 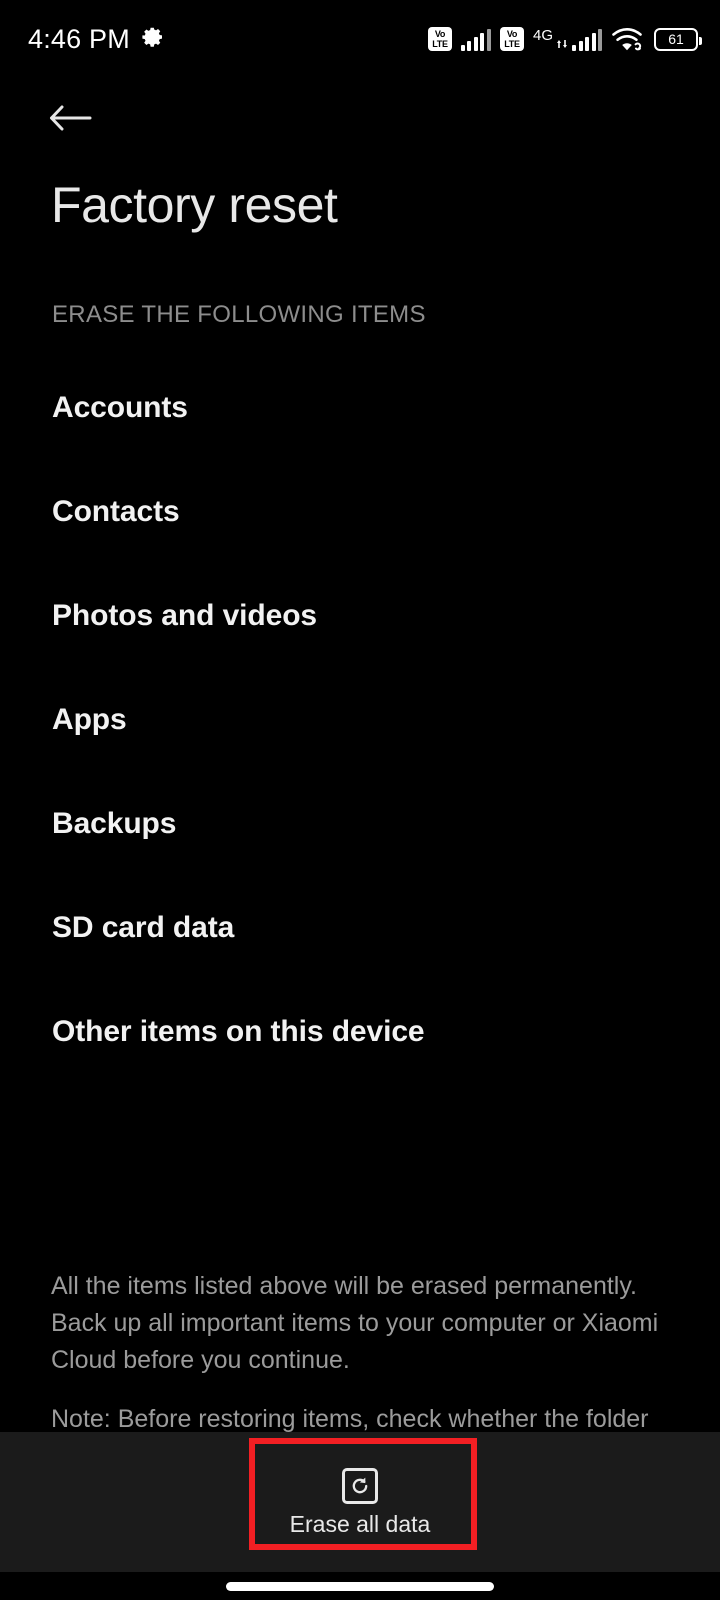 I want to click on status-bar-clock: 4:46 PM, so click(x=79, y=38).